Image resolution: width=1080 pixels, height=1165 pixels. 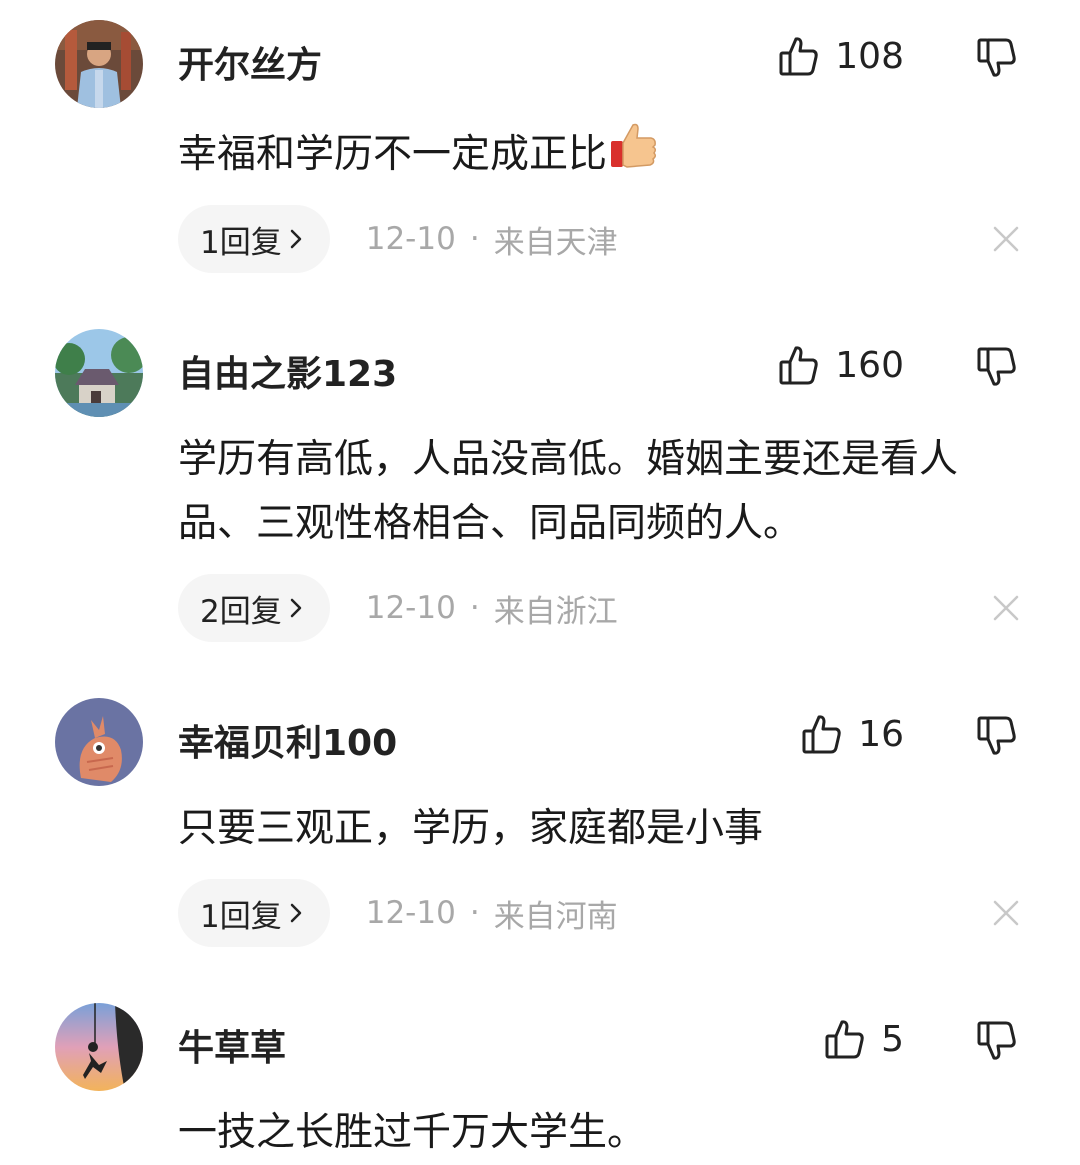 What do you see at coordinates (471, 828) in the screenshot?
I see `comment-text: 只要三观正，学历，家庭都是小事` at bounding box center [471, 828].